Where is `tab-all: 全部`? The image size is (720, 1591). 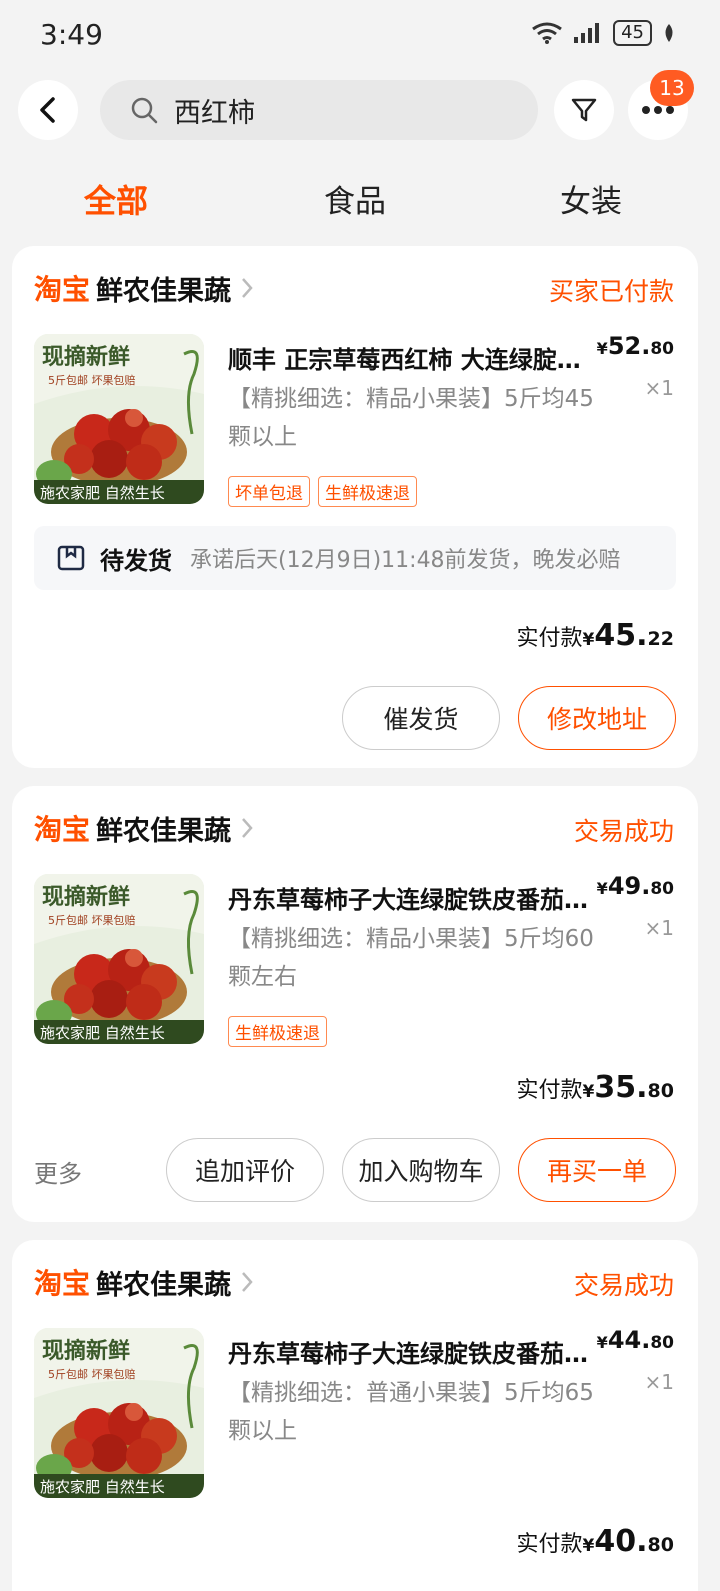 tab-all: 全部 is located at coordinates (116, 199).